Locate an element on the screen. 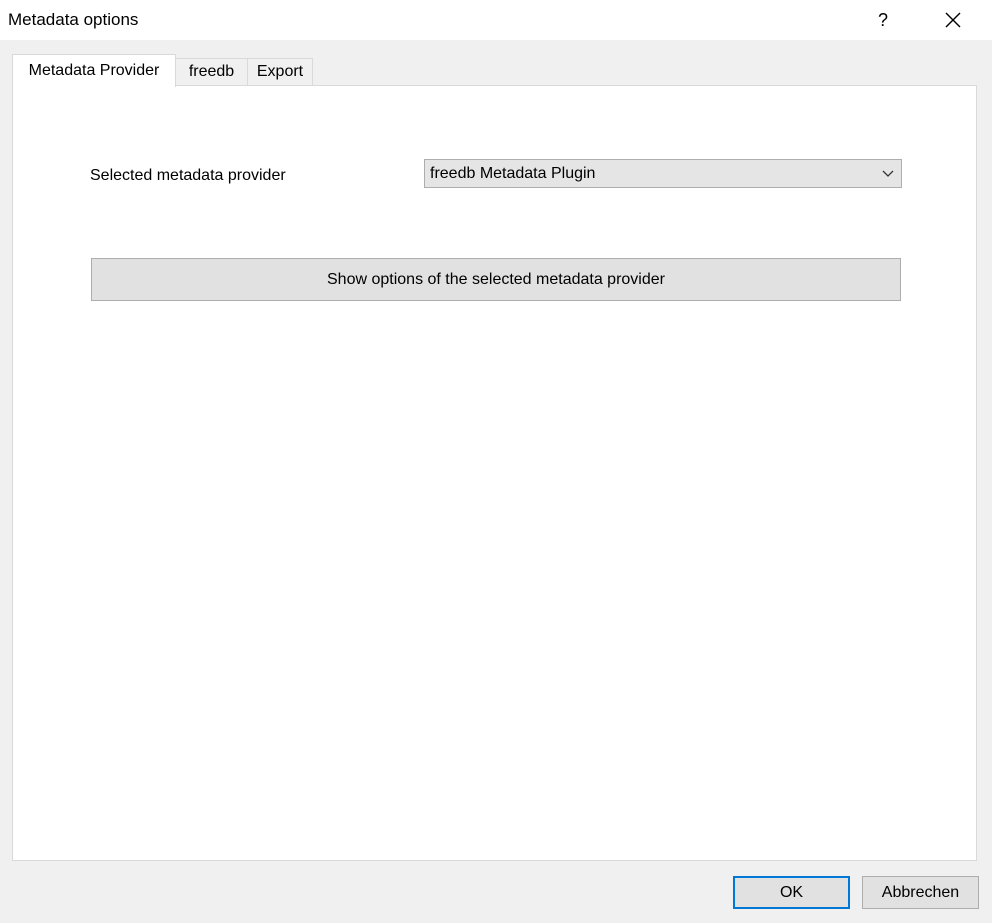 The image size is (992, 923). tab-freedb: freedb is located at coordinates (211, 71).